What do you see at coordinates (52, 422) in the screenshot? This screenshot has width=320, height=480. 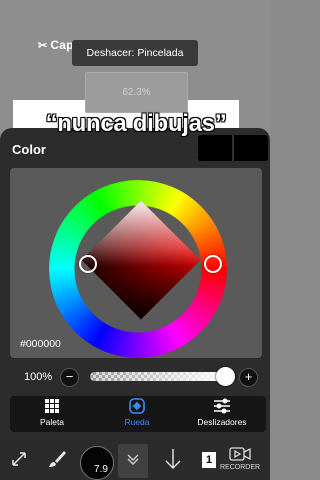 I see `tab-palette-label: Paleta` at bounding box center [52, 422].